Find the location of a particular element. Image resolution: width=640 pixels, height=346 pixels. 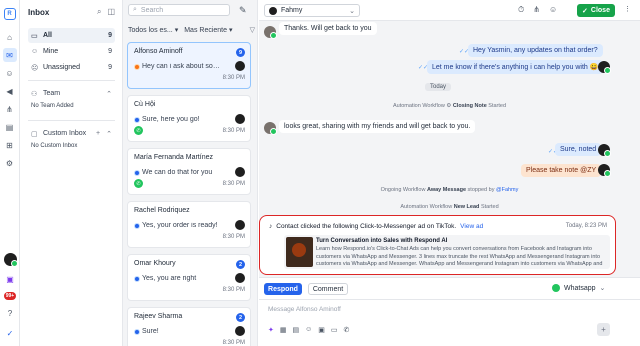

workspace-logo: R is located at coordinates (9, 14).